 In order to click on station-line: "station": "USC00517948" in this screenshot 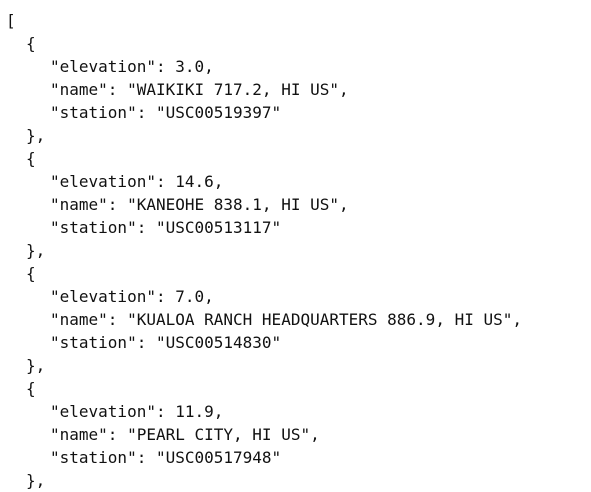, I will do `click(166, 457)`.